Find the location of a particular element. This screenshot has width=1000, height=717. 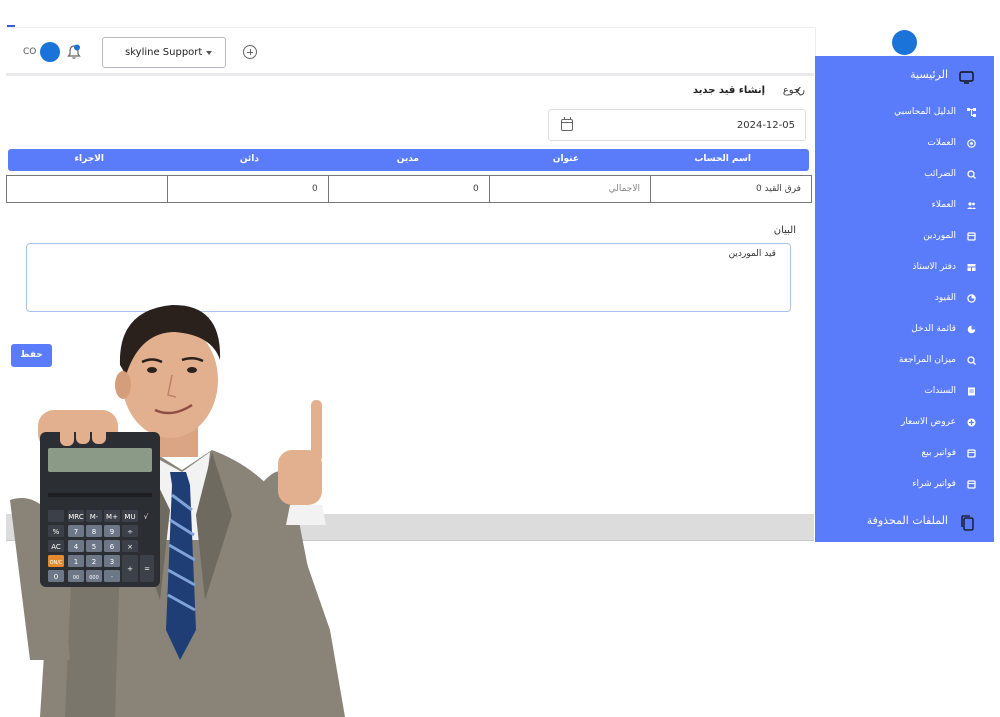

sidebar-item-label: القيود is located at coordinates (945, 298).